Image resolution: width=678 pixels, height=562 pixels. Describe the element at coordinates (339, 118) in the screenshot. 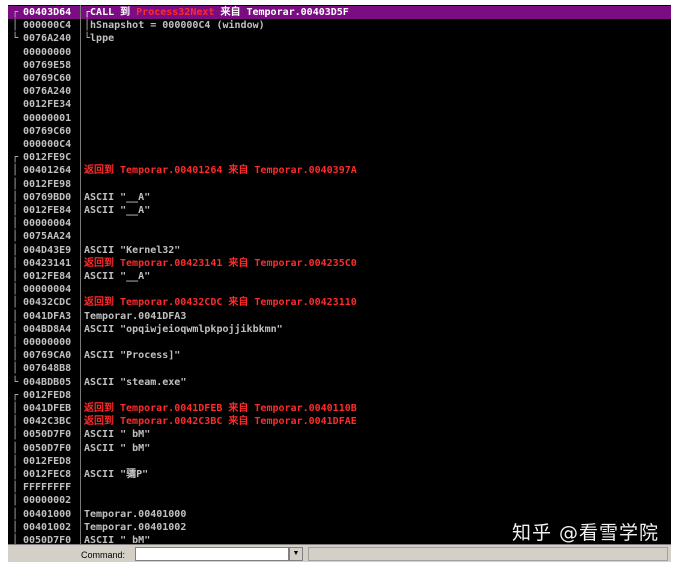

I see `stack-row: 00000001` at that location.